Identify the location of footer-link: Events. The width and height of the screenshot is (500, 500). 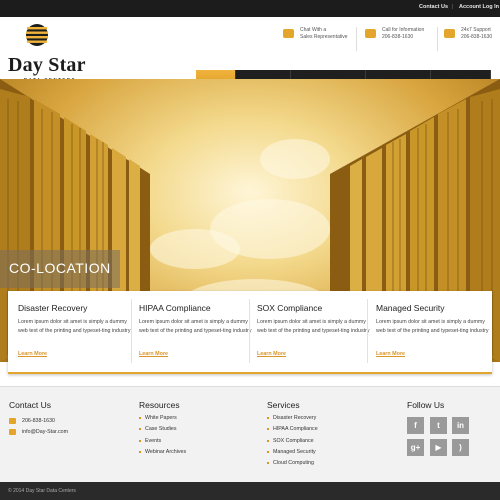
(162, 443).